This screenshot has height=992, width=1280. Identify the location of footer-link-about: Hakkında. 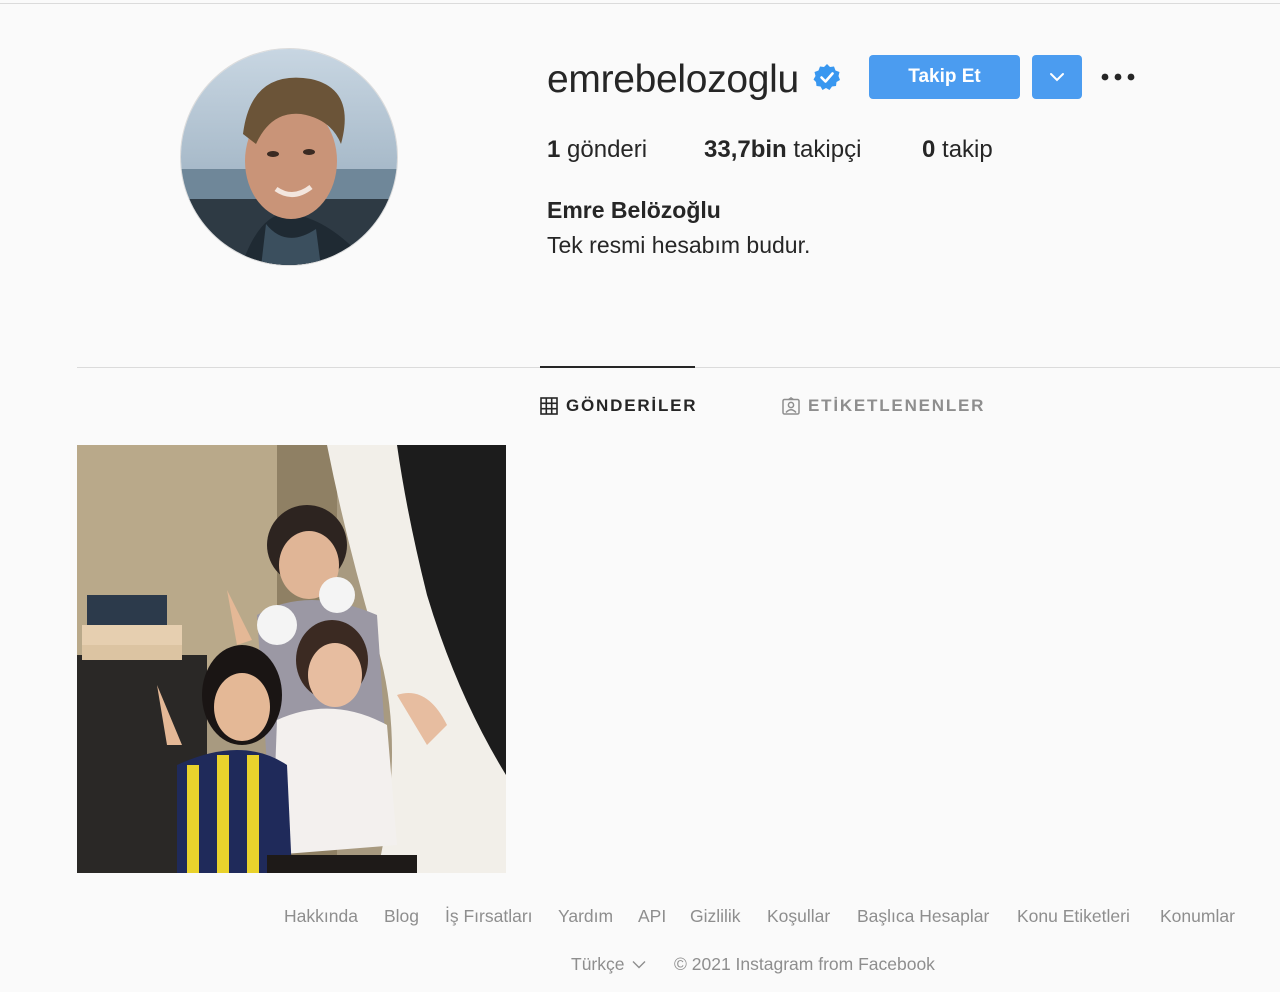
(321, 916).